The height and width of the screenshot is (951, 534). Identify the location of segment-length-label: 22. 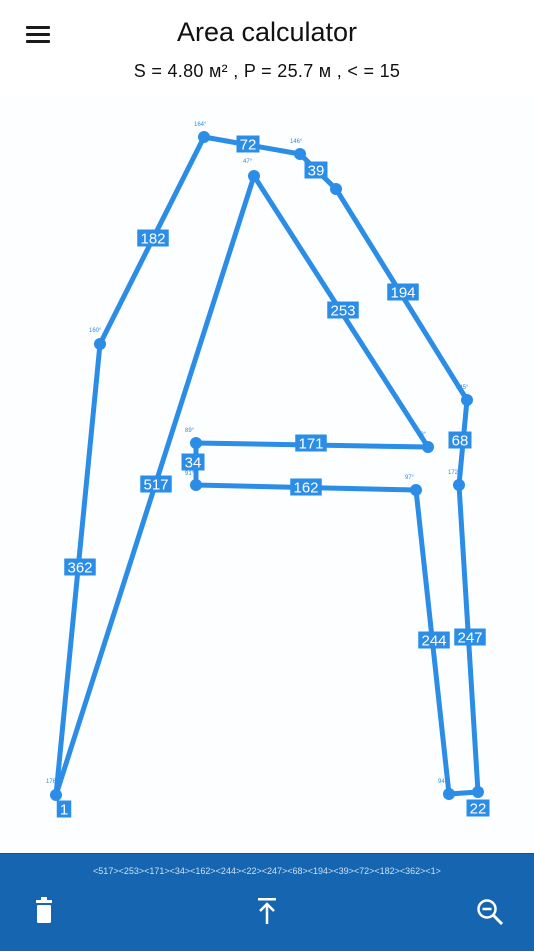
(478, 808).